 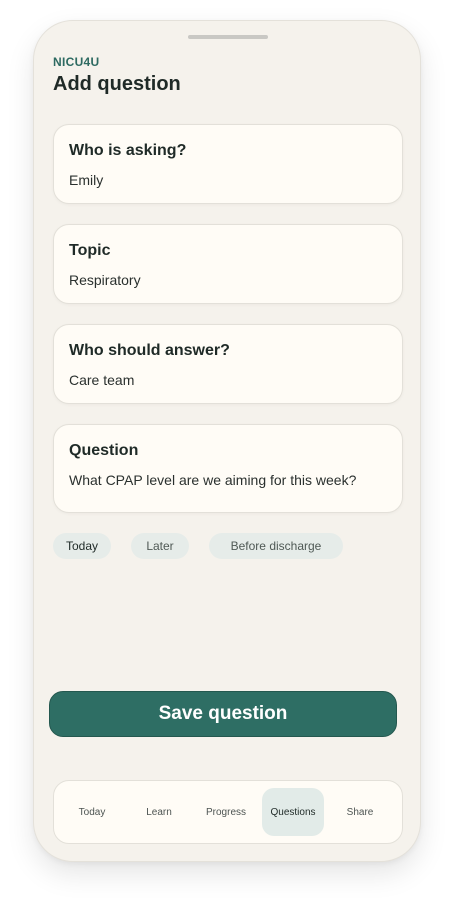 I want to click on field-value: Emily, so click(x=86, y=180).